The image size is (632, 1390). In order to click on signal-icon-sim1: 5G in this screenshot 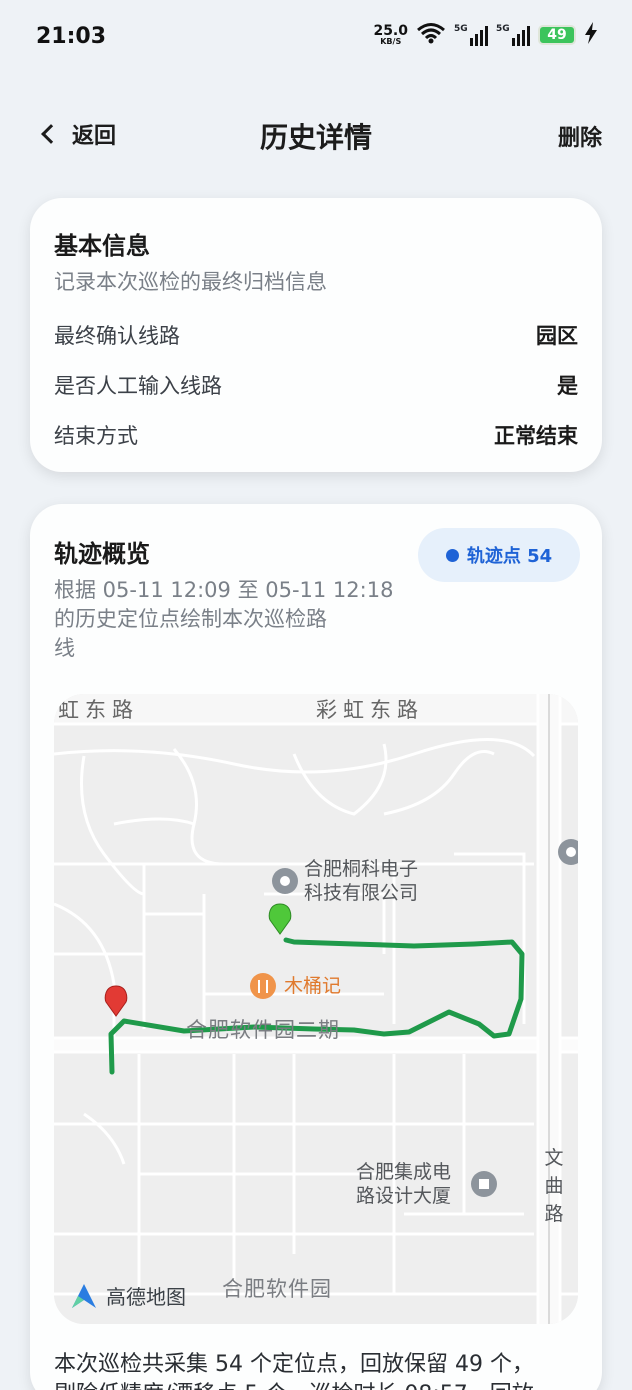, I will do `click(471, 35)`.